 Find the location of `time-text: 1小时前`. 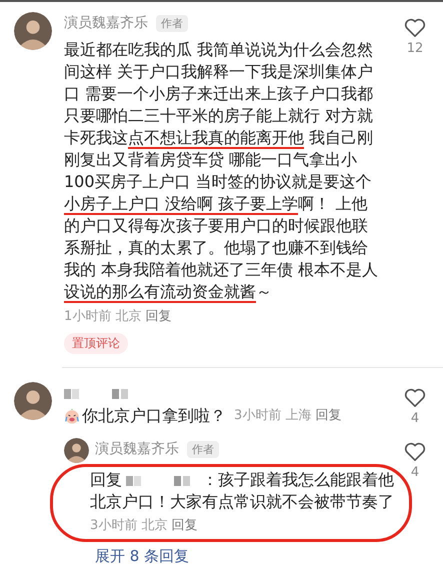

time-text: 1小时前 is located at coordinates (88, 316).